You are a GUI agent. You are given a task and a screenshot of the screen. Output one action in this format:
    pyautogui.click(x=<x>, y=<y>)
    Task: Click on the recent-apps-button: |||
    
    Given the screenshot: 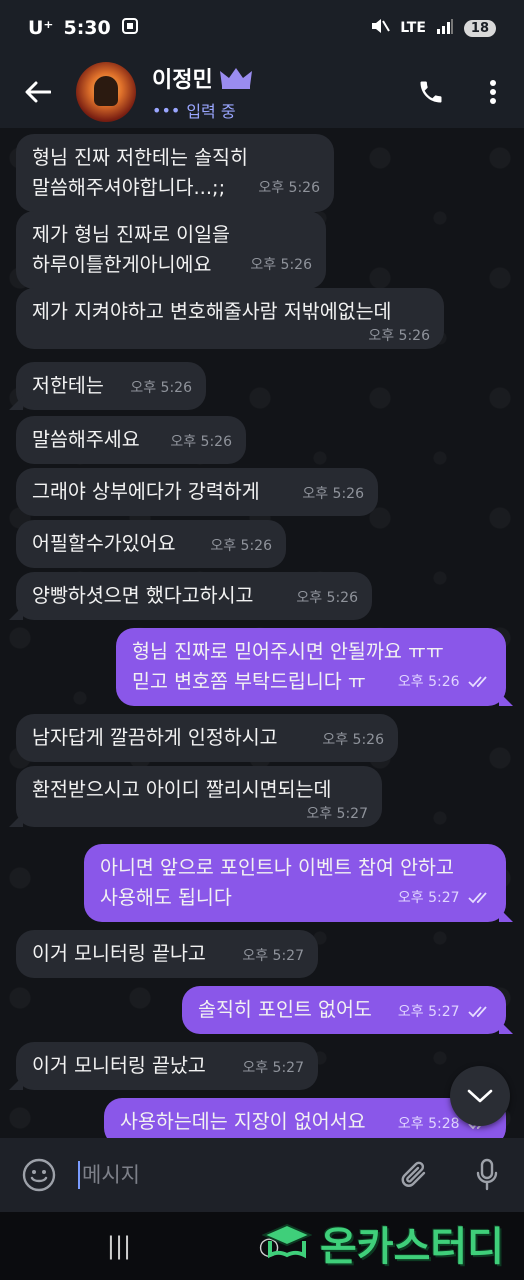 What is the action you would take?
    pyautogui.click(x=119, y=1246)
    